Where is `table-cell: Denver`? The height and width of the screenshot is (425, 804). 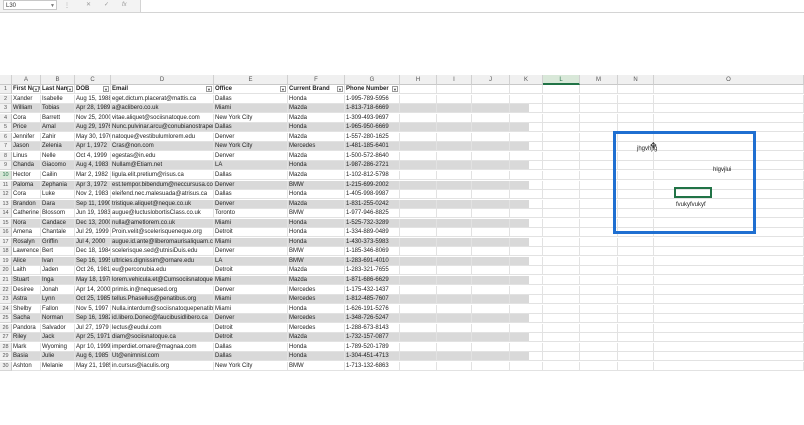 table-cell: Denver is located at coordinates (251, 290).